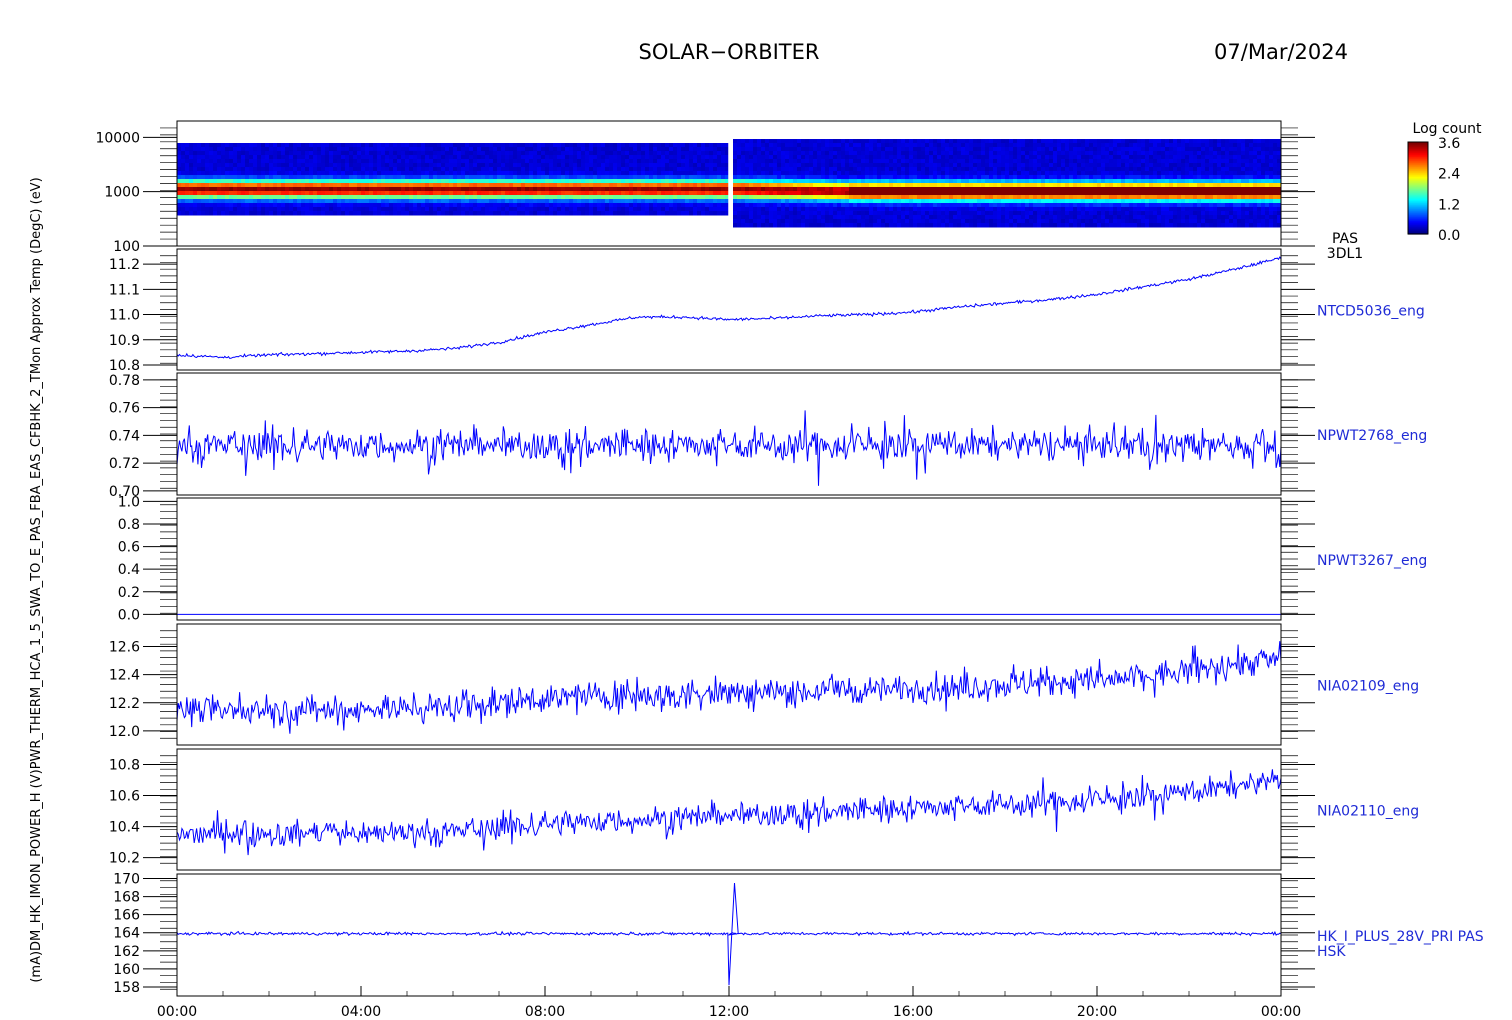  Describe the element at coordinates (1447, 129) in the screenshot. I see `colorbar-label: Log count` at that location.